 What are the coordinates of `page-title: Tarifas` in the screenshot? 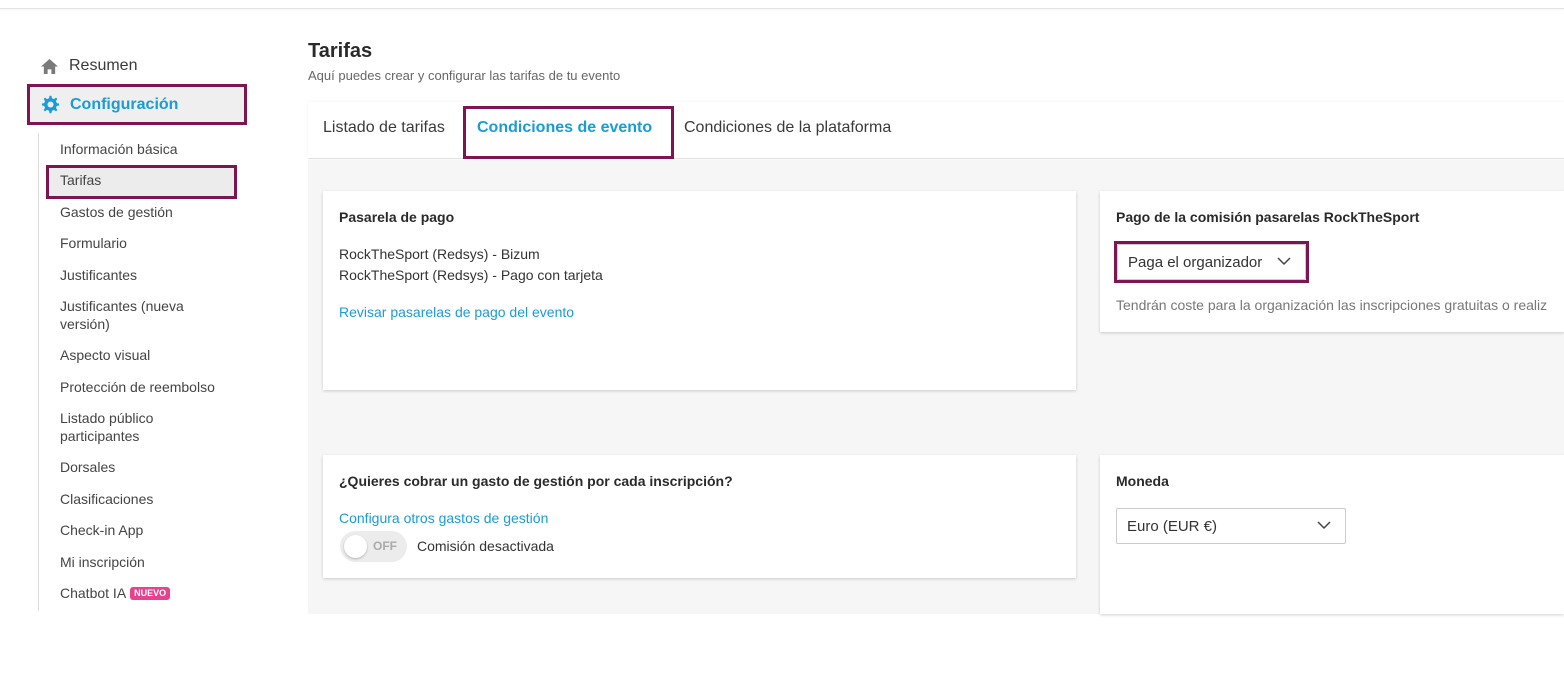 It's located at (340, 51).